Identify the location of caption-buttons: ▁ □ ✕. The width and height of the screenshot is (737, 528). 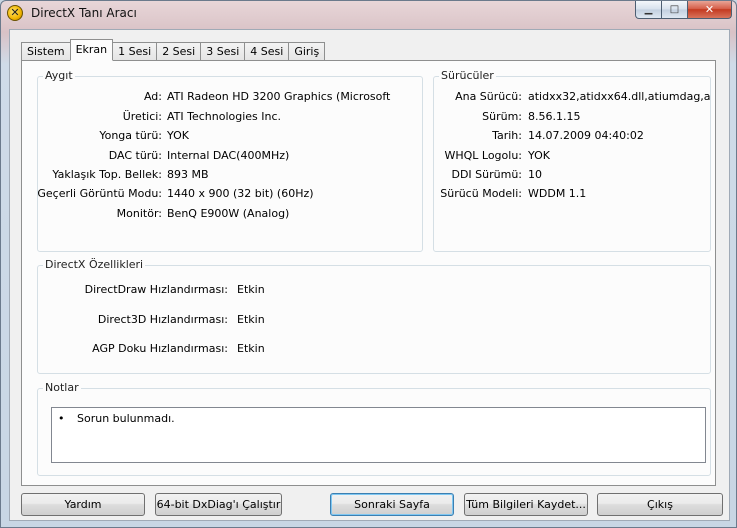
(683, 10).